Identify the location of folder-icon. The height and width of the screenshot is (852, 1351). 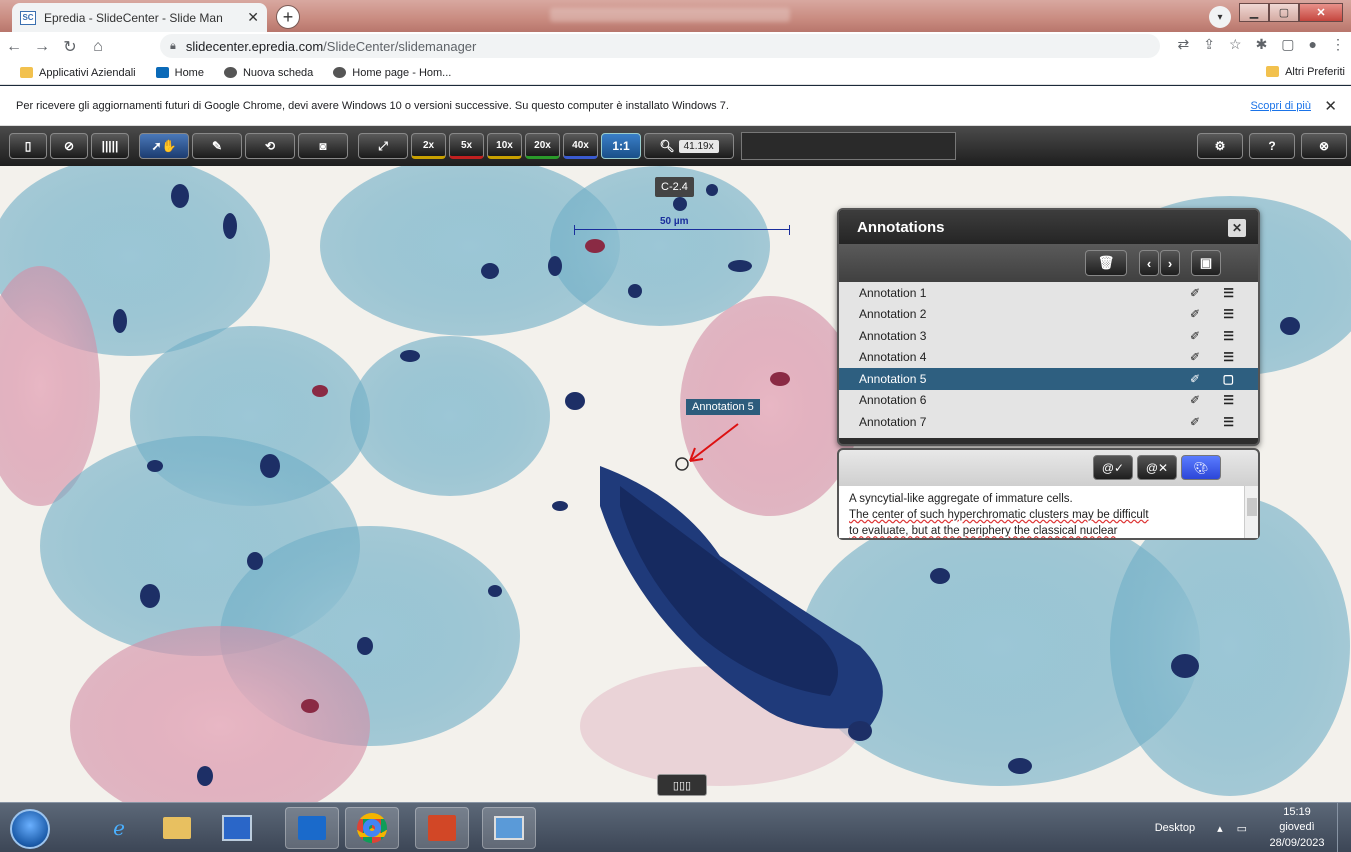
(1273, 71).